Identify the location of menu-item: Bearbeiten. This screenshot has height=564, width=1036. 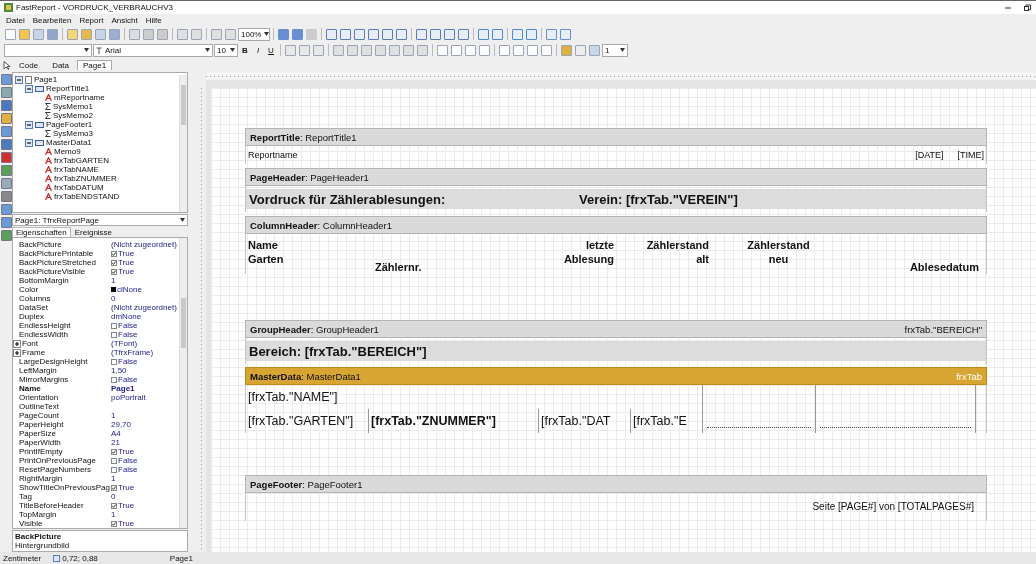
(52, 20).